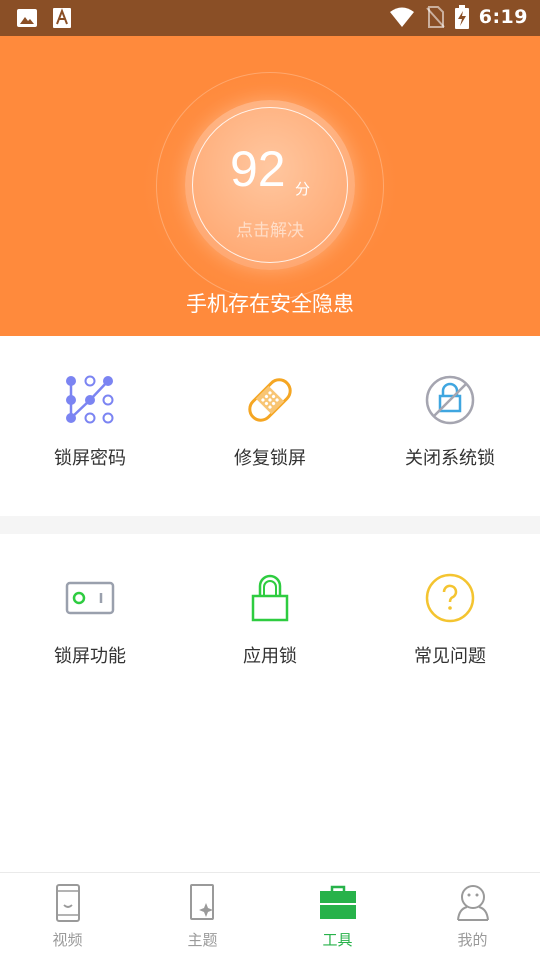 The width and height of the screenshot is (540, 960). I want to click on tool-fix-lock: 修复锁屏, so click(270, 426).